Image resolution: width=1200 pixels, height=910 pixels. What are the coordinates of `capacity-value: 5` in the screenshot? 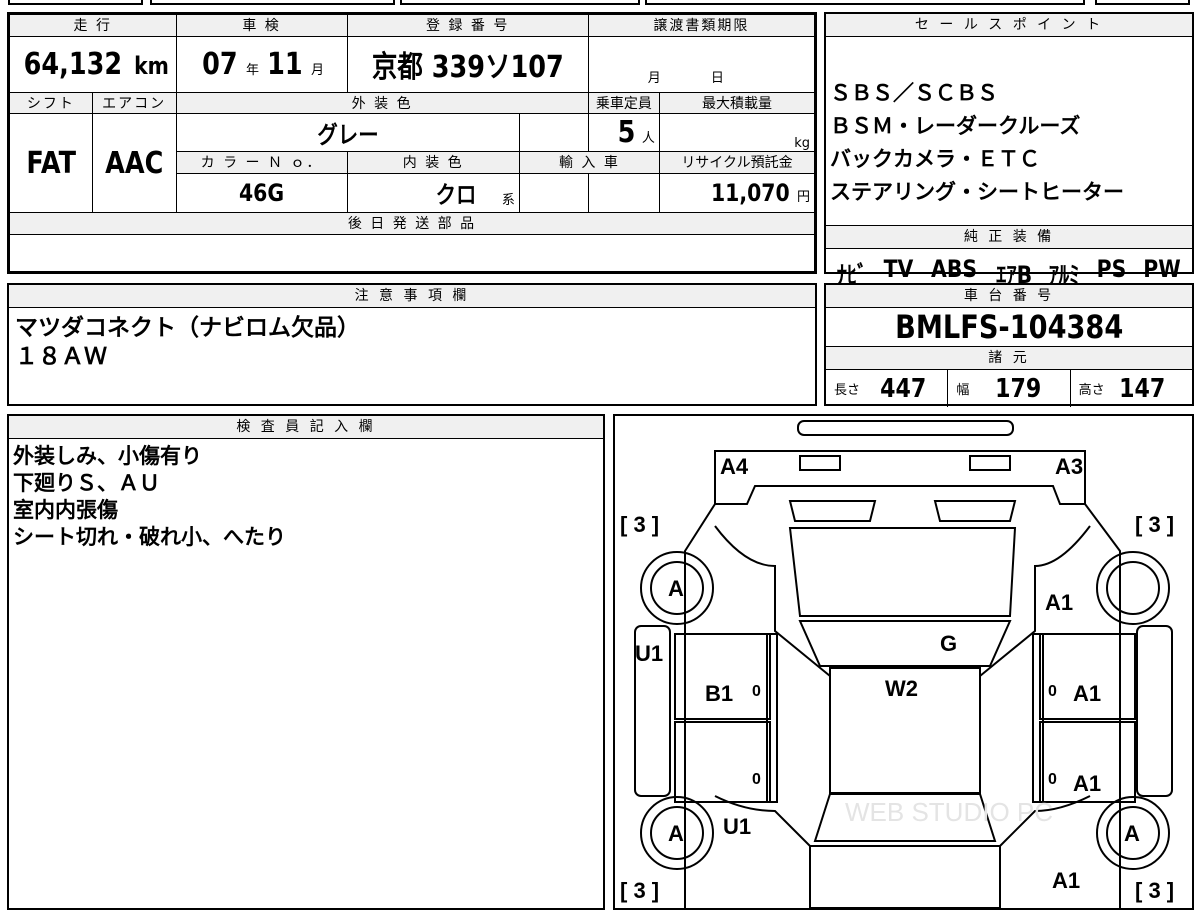 It's located at (626, 133).